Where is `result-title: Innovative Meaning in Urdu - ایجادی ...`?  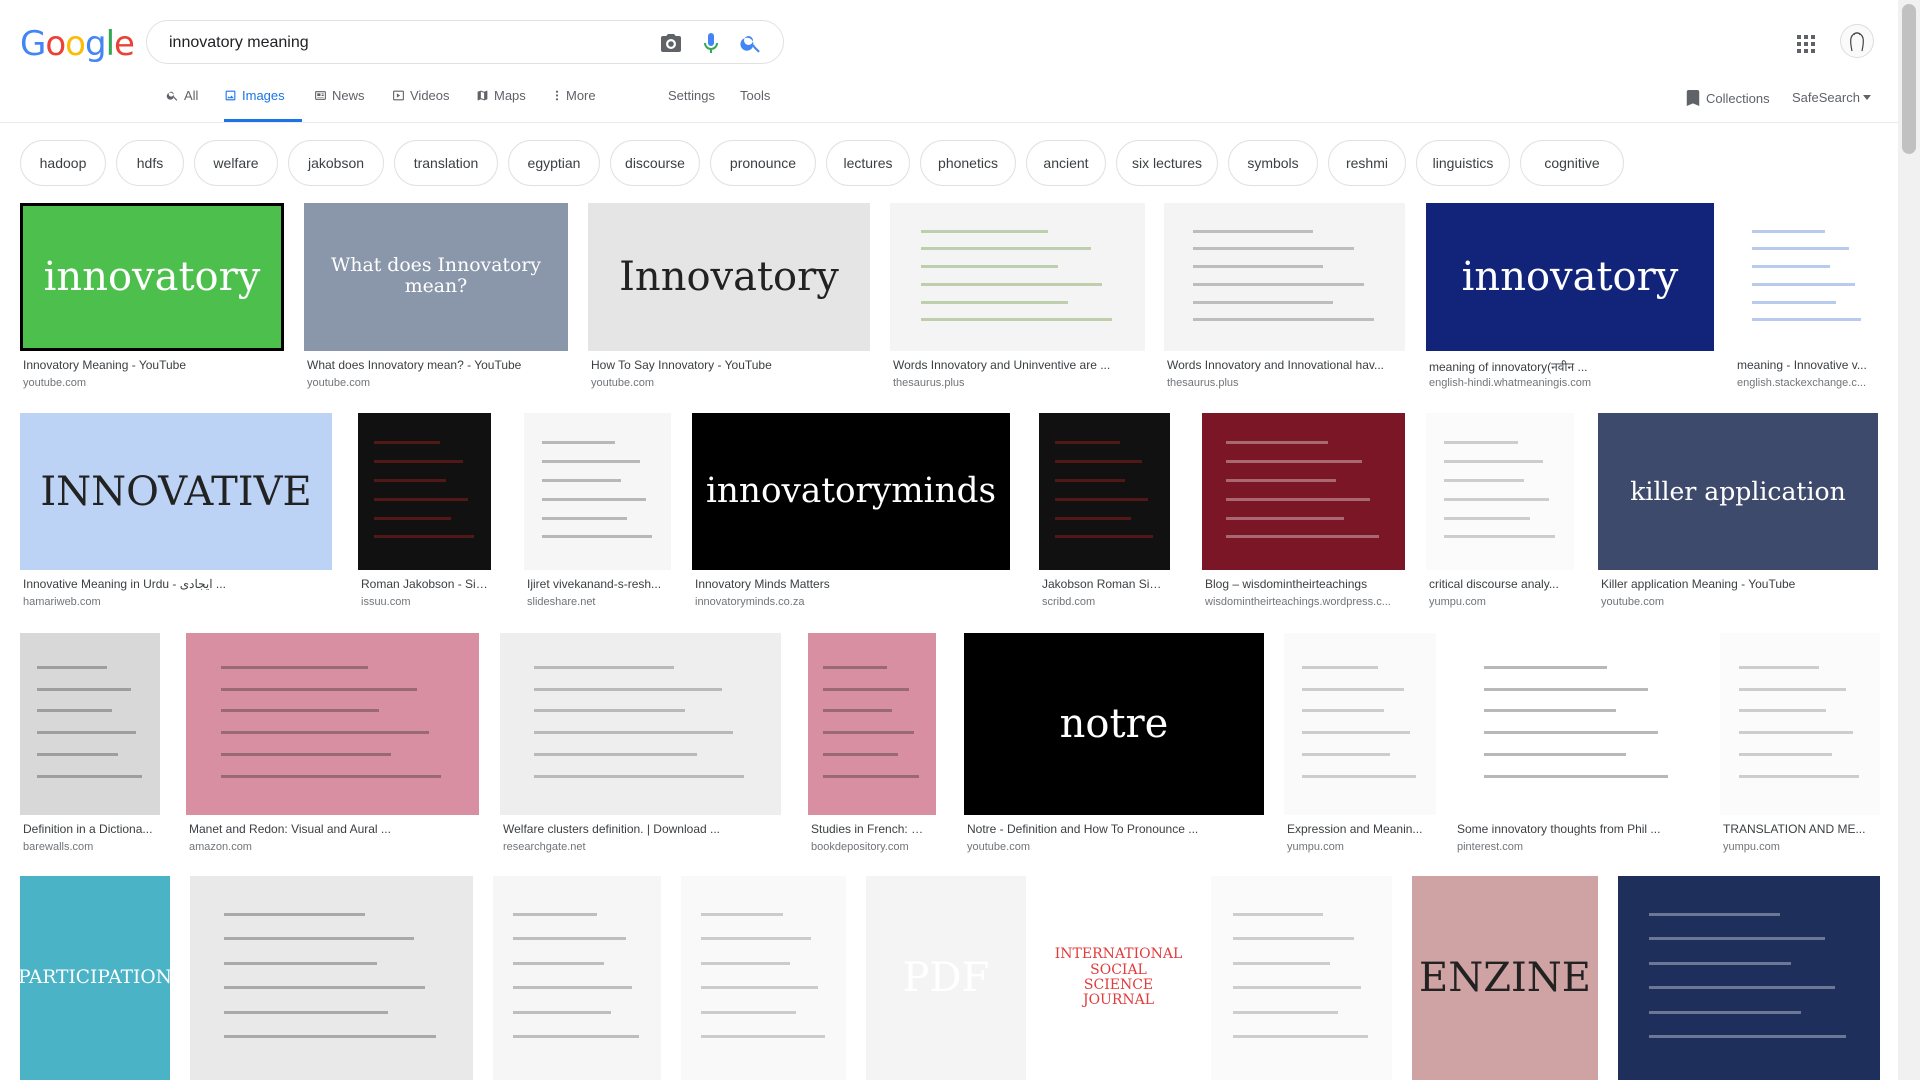 result-title: Innovative Meaning in Urdu - ایجادی ... is located at coordinates (176, 584).